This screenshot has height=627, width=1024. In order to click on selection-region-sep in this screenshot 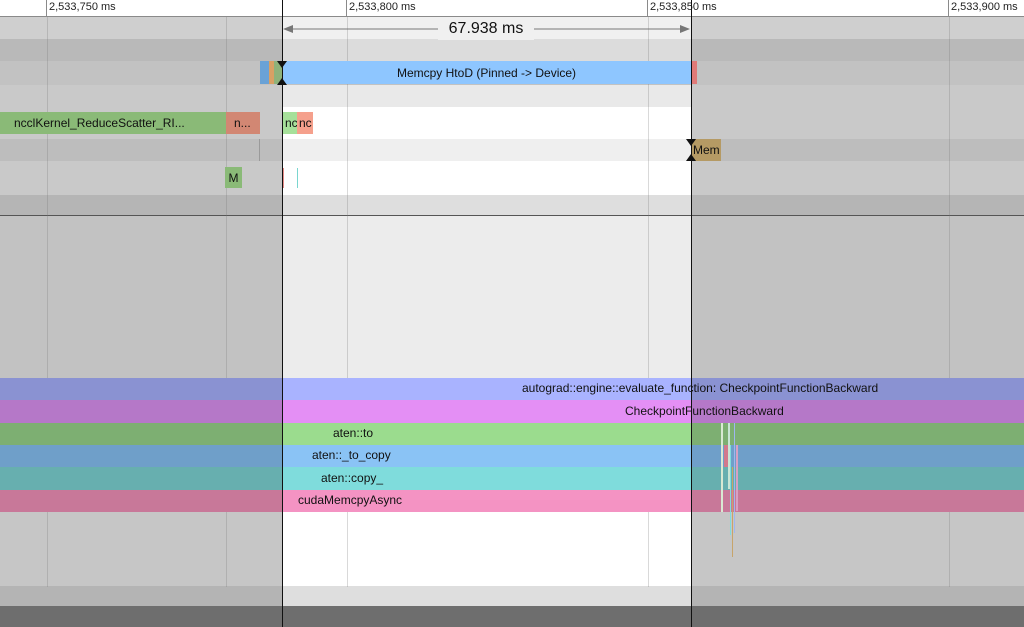, I will do `click(486, 50)`.